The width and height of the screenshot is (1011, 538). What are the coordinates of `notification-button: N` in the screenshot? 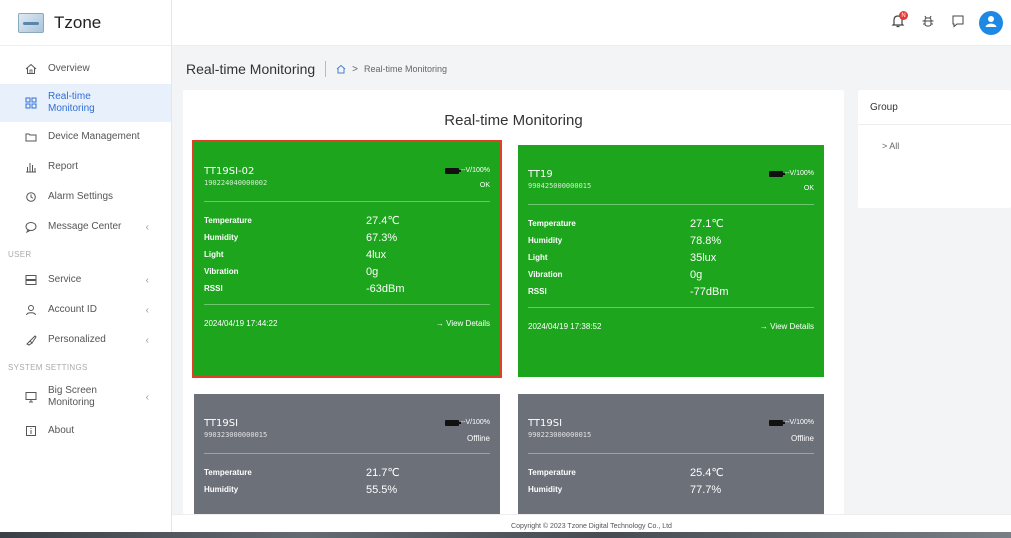 It's located at (898, 23).